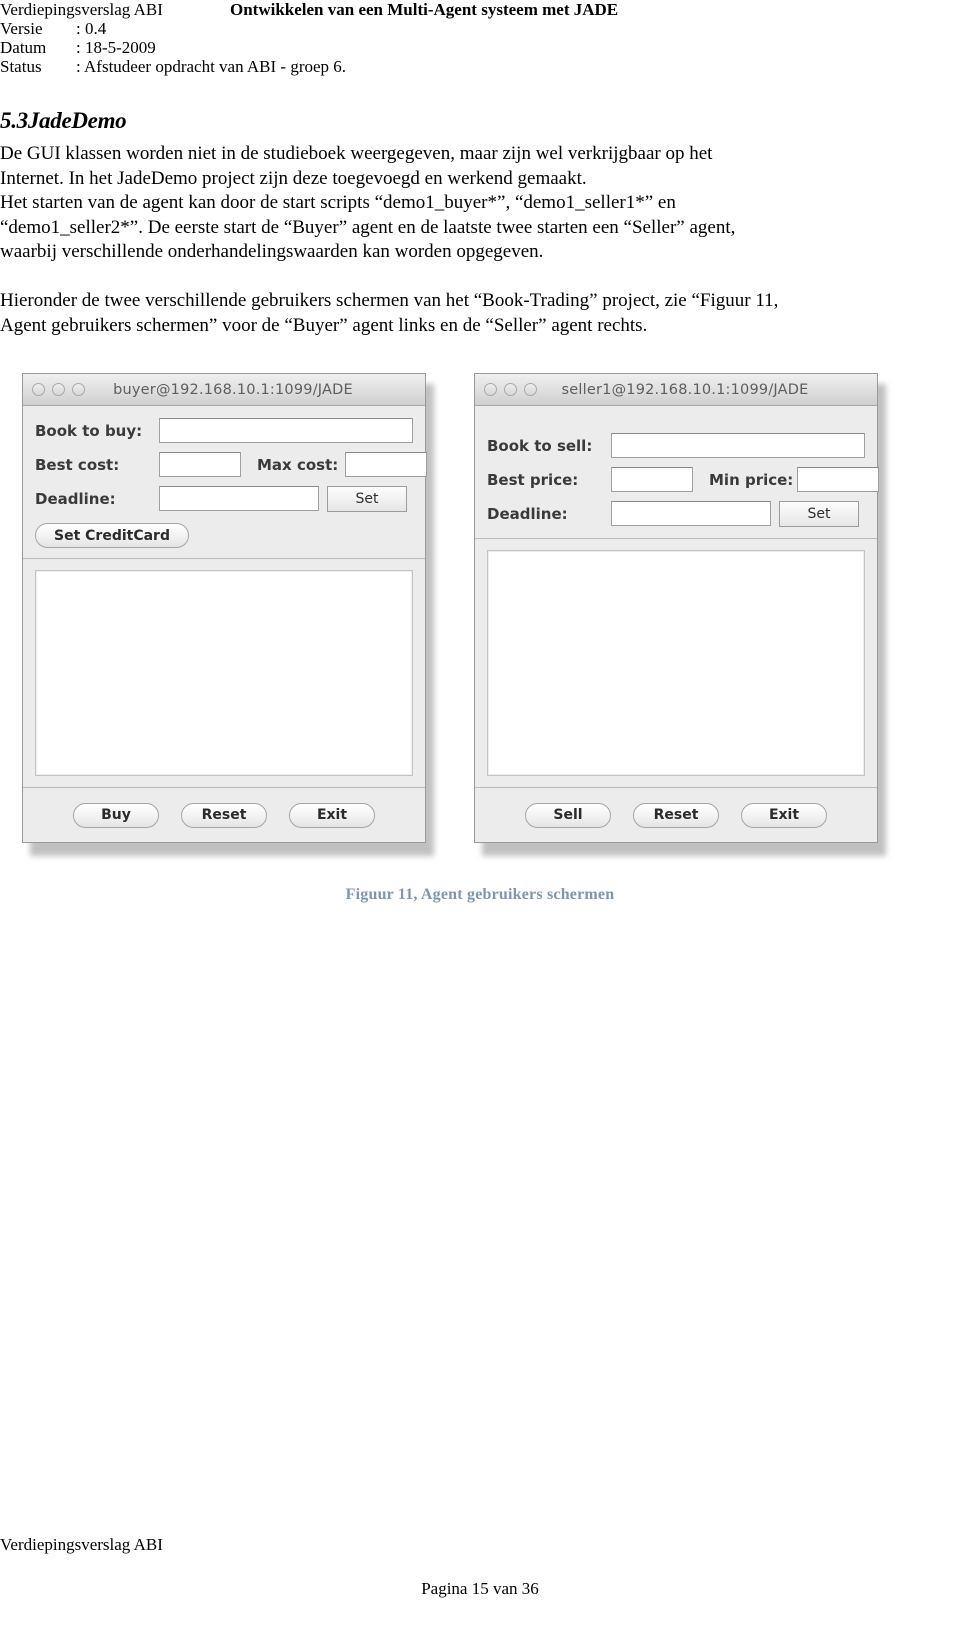 Image resolution: width=960 pixels, height=1627 pixels. I want to click on seller-traffic-lights, so click(510, 389).